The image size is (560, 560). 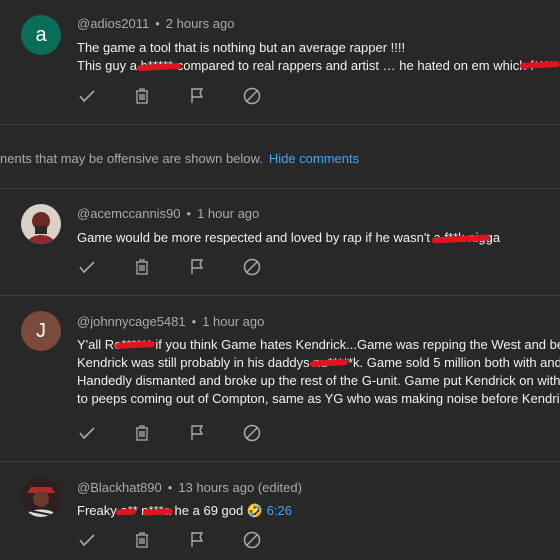 What do you see at coordinates (126, 512) in the screenshot?
I see `redaction-mark` at bounding box center [126, 512].